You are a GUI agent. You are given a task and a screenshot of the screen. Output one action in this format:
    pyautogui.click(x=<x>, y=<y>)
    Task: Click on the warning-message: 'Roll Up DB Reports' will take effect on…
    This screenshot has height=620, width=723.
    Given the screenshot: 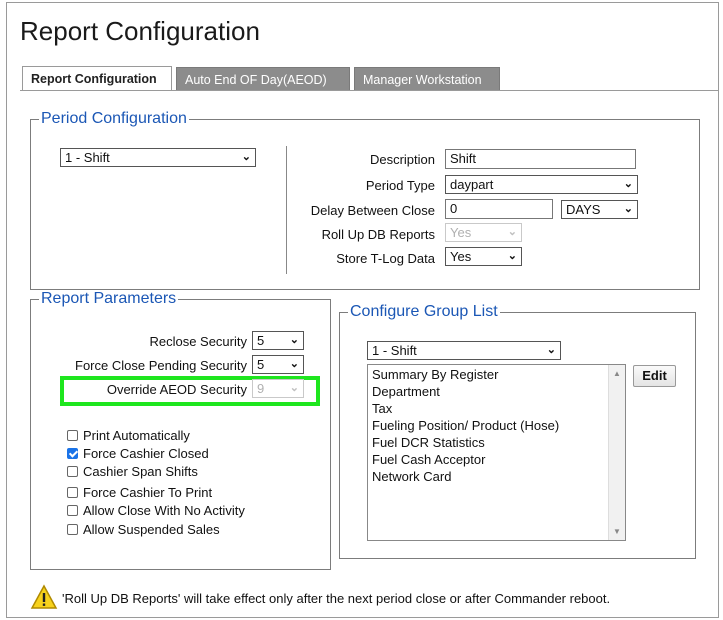 What is the action you would take?
    pyautogui.click(x=336, y=598)
    